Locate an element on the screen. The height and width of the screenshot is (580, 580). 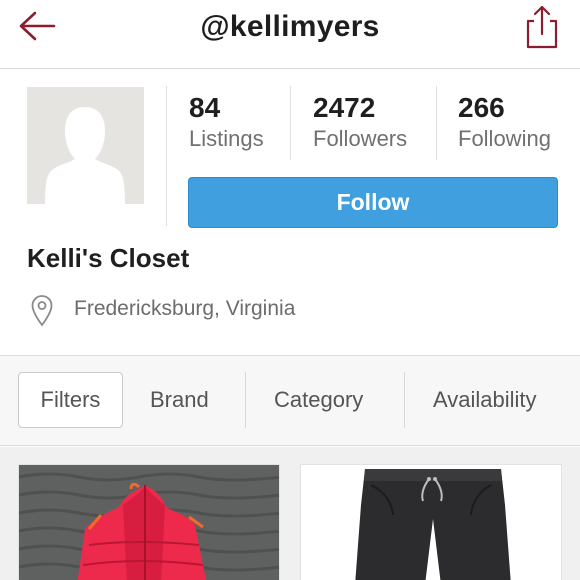
listing-image-red-vest is located at coordinates (149, 522).